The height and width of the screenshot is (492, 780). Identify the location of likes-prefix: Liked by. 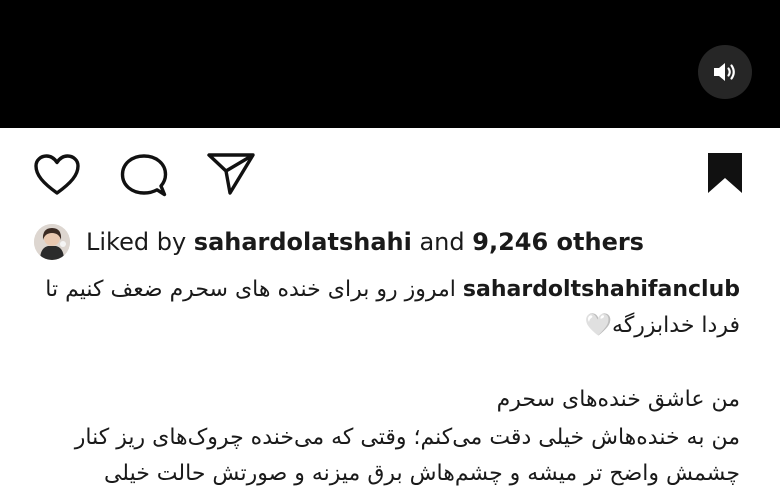
(140, 242).